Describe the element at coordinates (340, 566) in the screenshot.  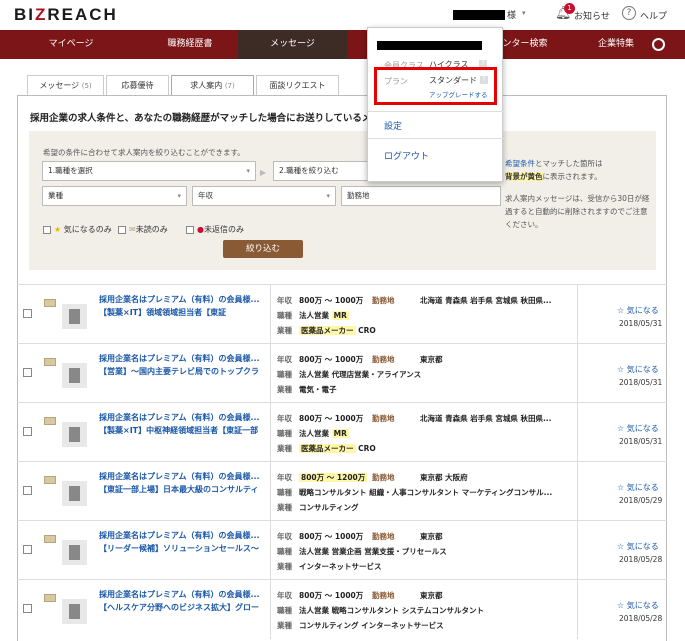
I see `industry-value: インターネットサービス` at that location.